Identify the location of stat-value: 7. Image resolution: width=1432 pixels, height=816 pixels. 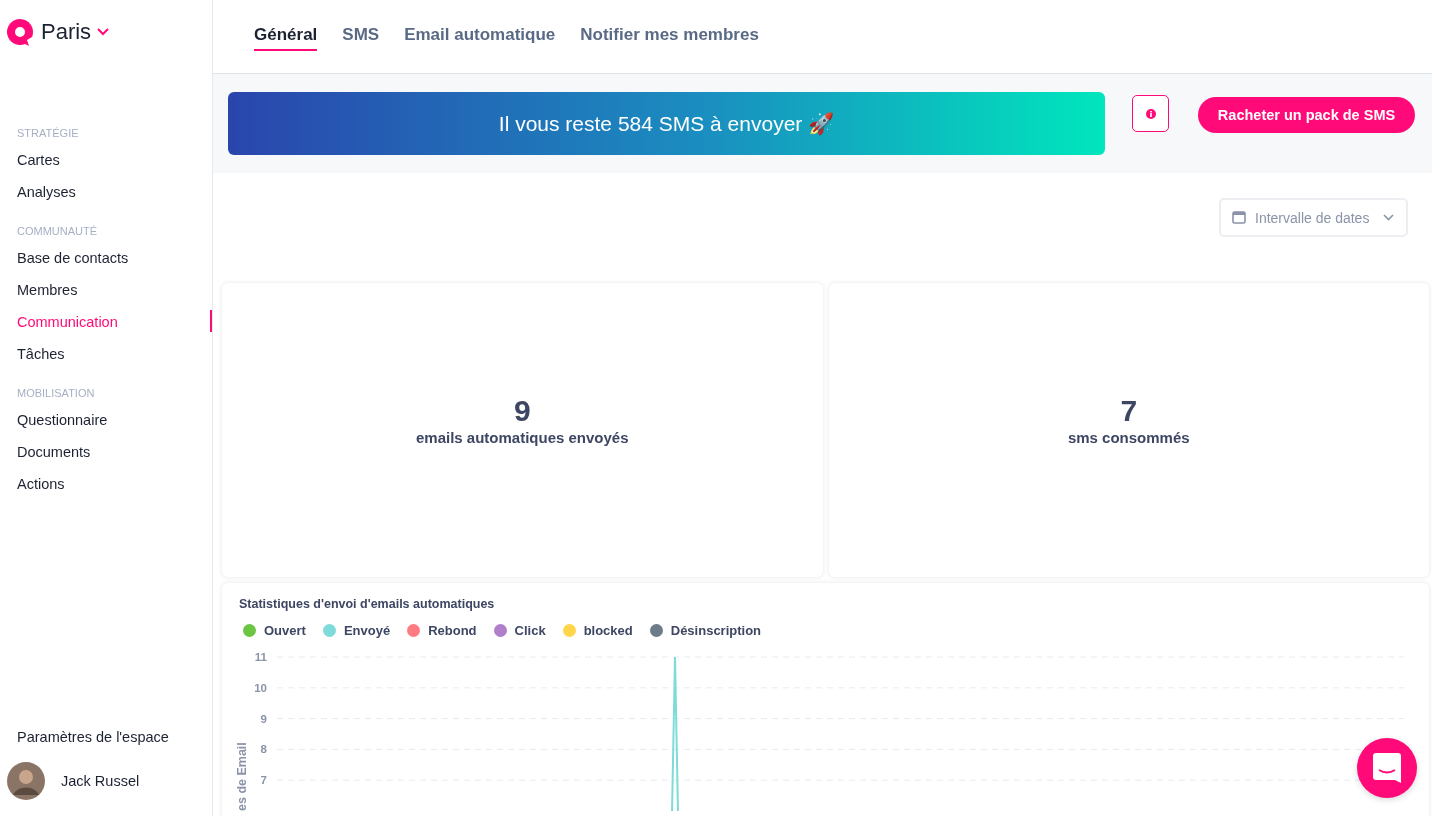
(1129, 410).